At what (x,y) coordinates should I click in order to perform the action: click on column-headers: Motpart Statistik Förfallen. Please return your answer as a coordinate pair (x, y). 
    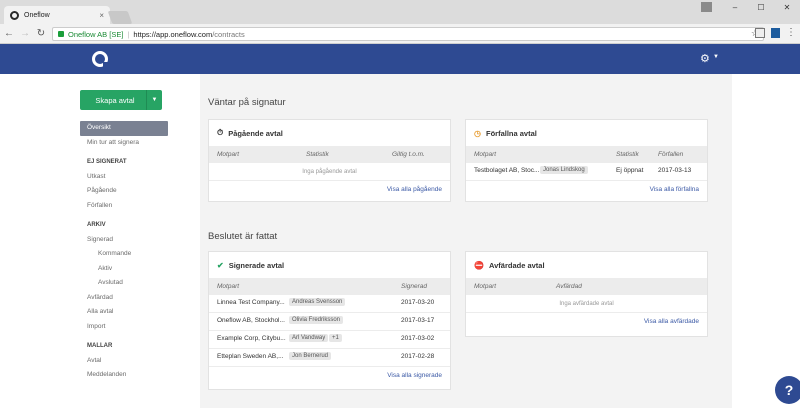
    Looking at the image, I should click on (586, 154).